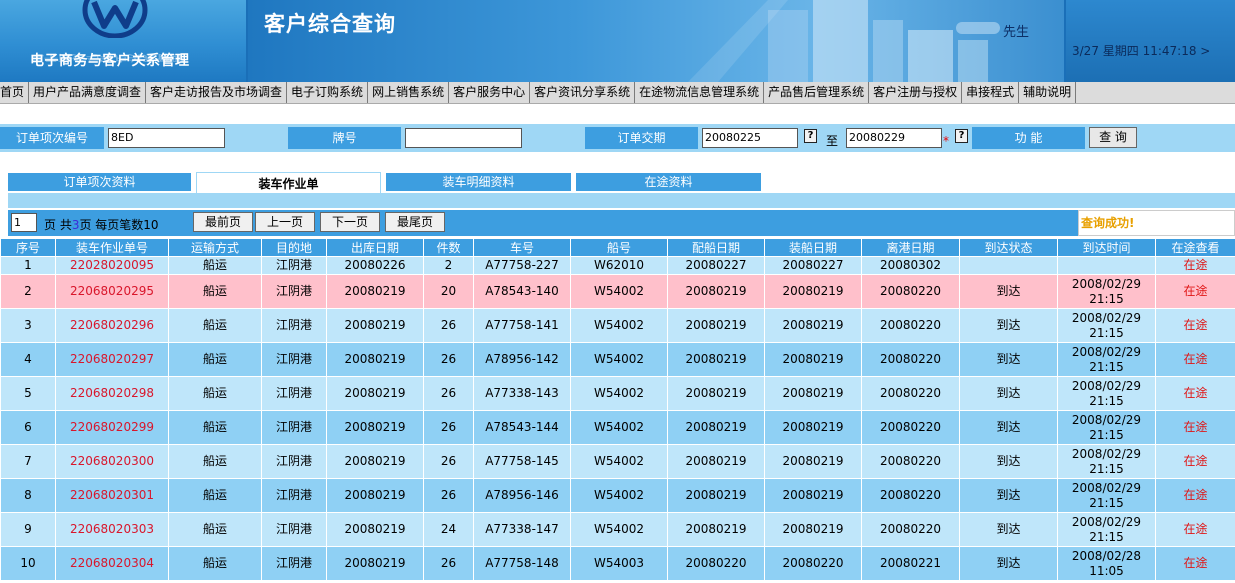  I want to click on menu-item: 客户注册与授权, so click(916, 92).